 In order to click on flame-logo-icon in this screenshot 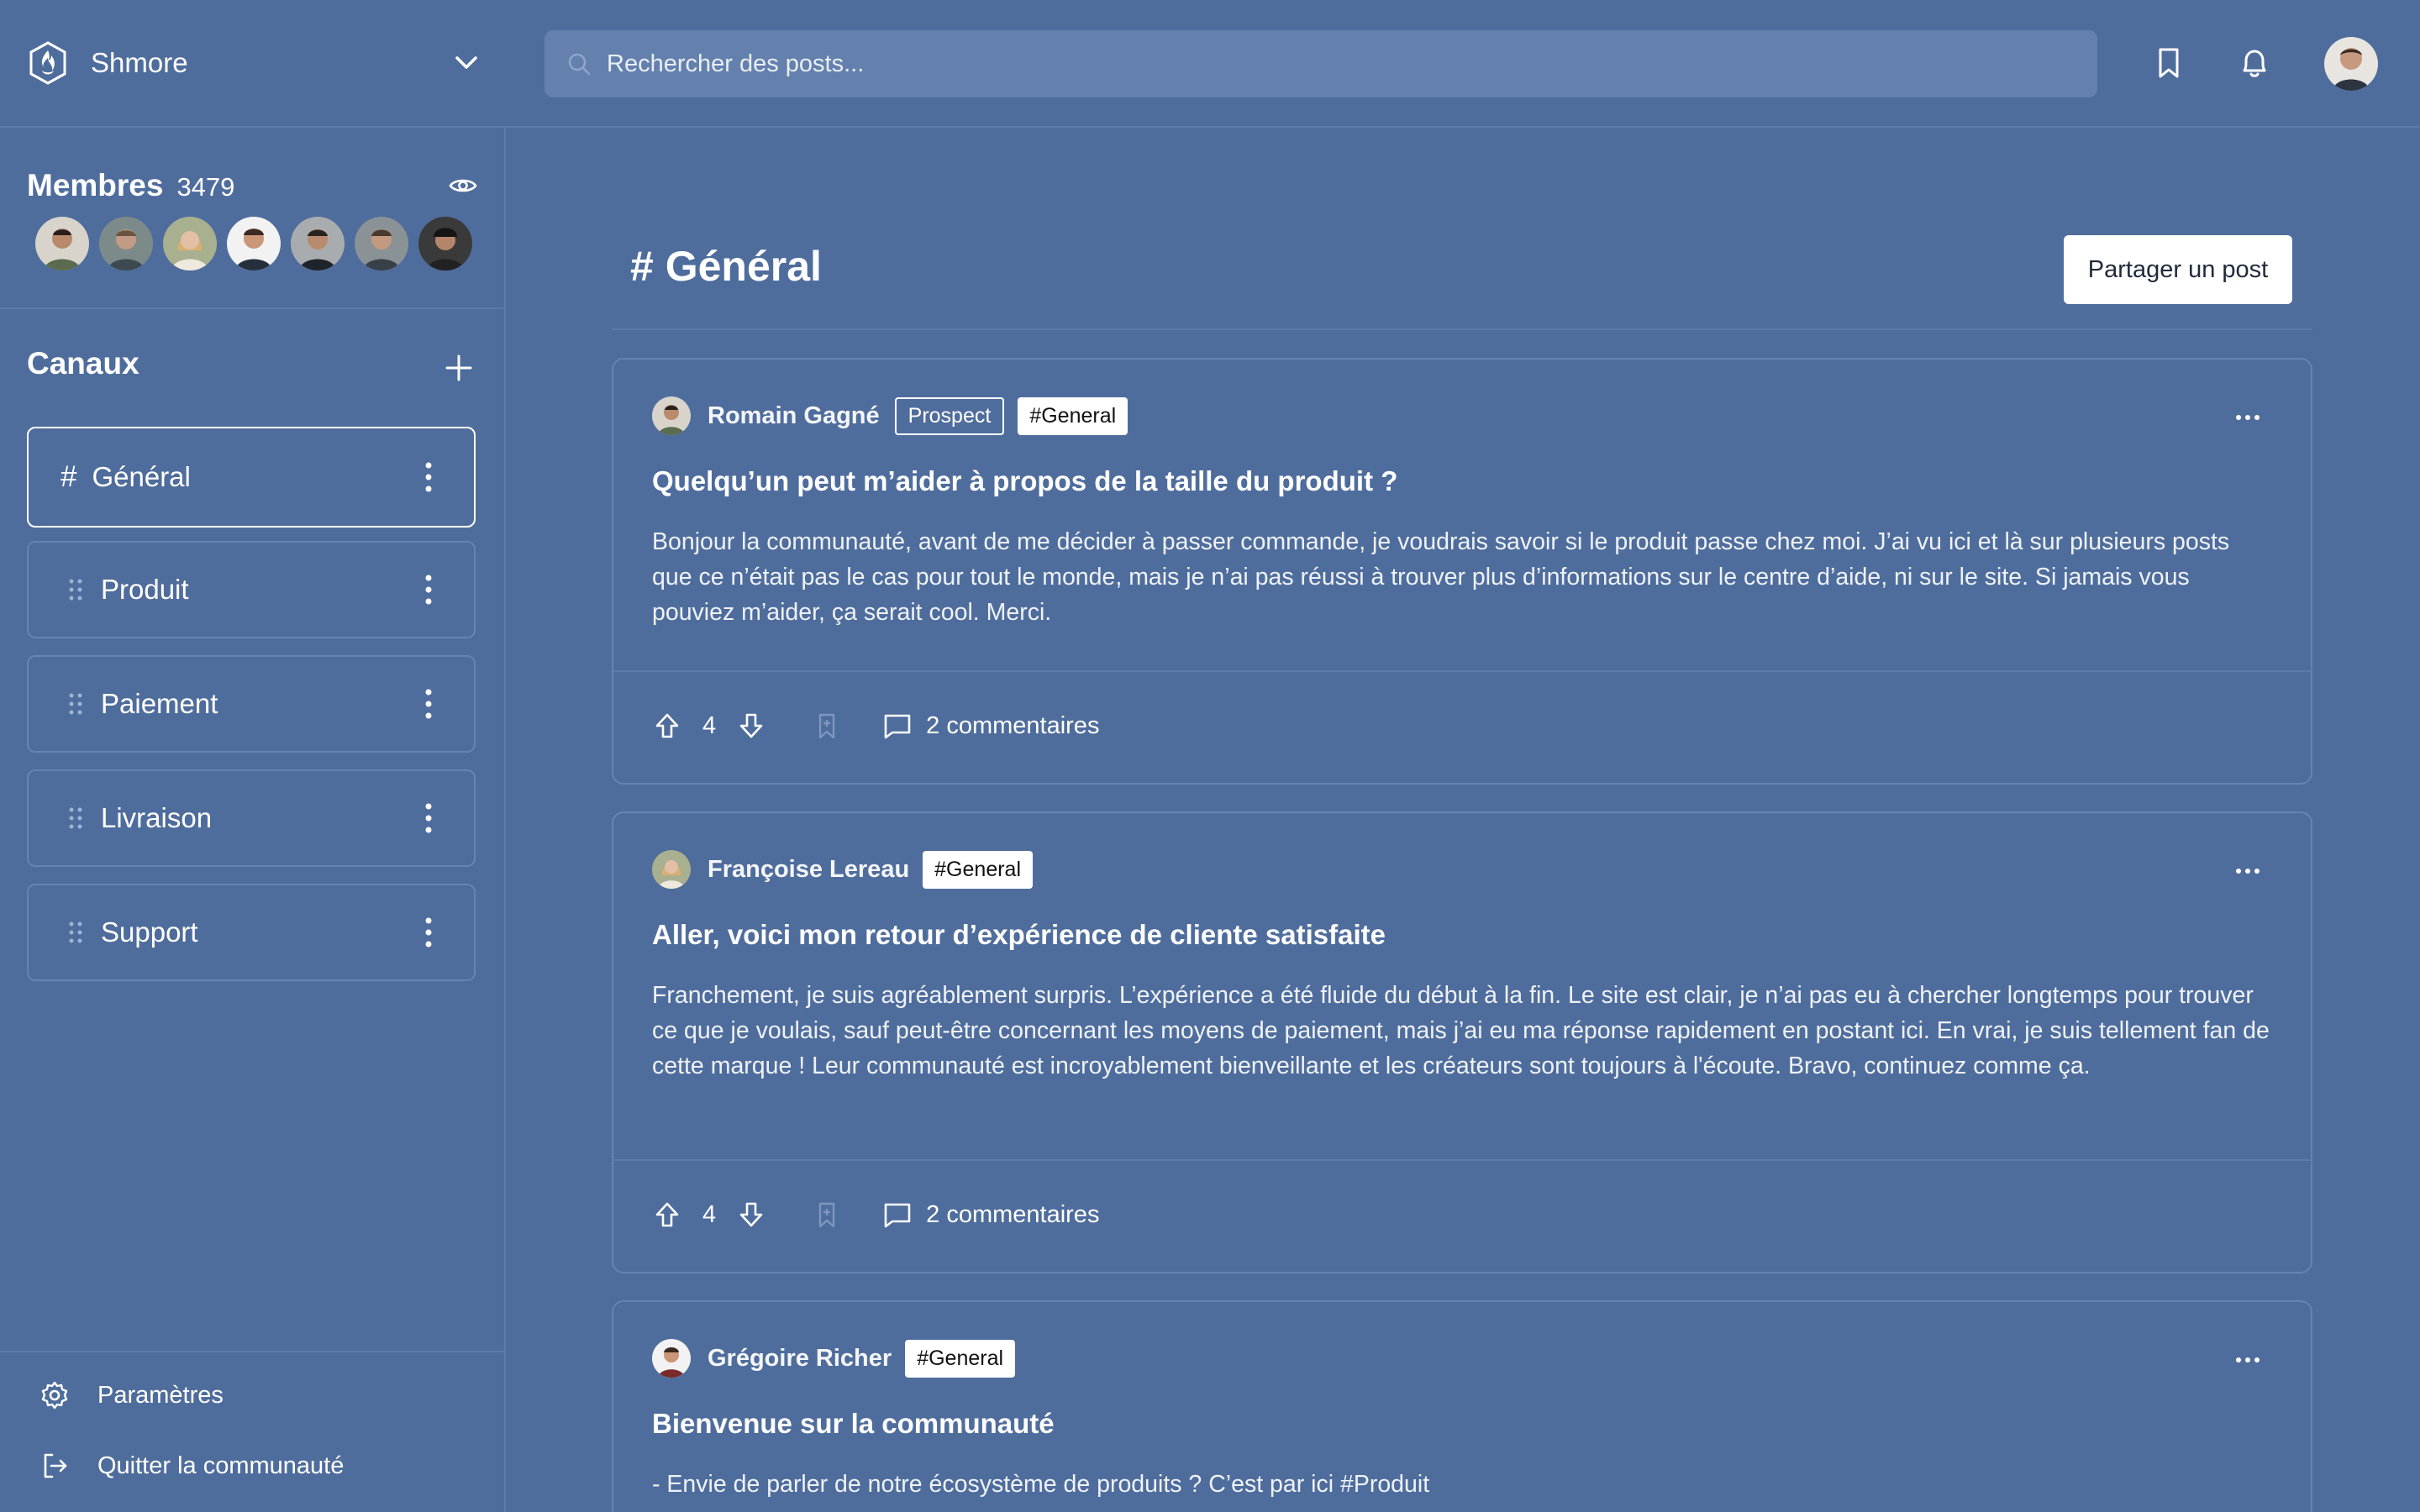, I will do `click(47, 63)`.